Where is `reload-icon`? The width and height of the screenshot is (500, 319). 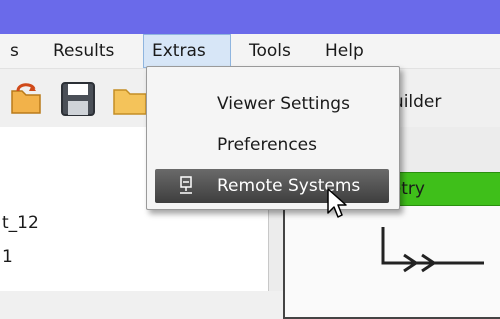
reload-icon is located at coordinates (24, 98).